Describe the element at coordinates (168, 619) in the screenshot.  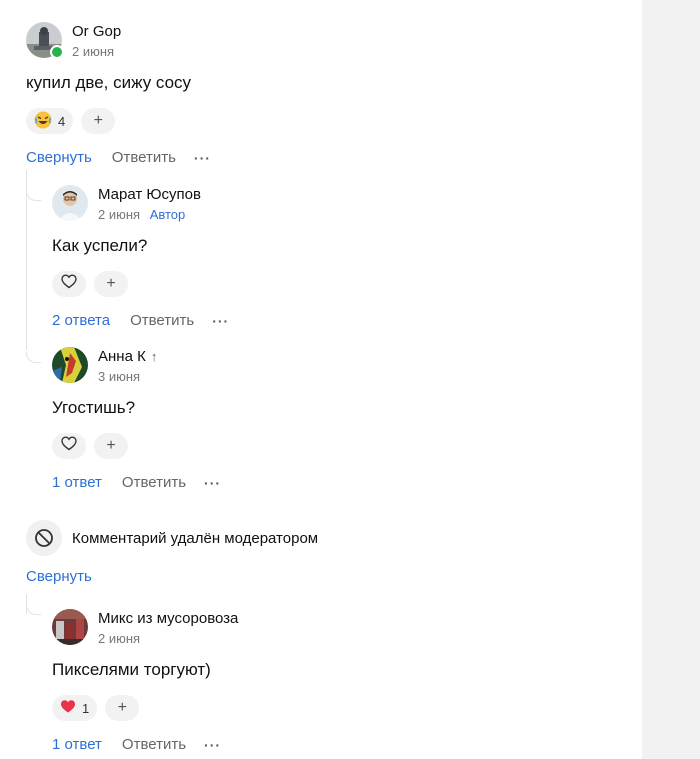
I see `author-name: Микс из мусоровоза` at that location.